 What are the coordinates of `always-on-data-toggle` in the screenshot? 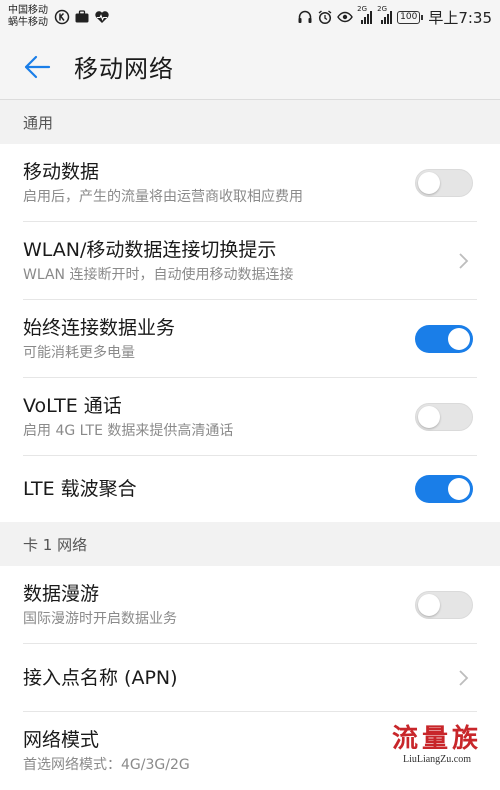 It's located at (444, 339).